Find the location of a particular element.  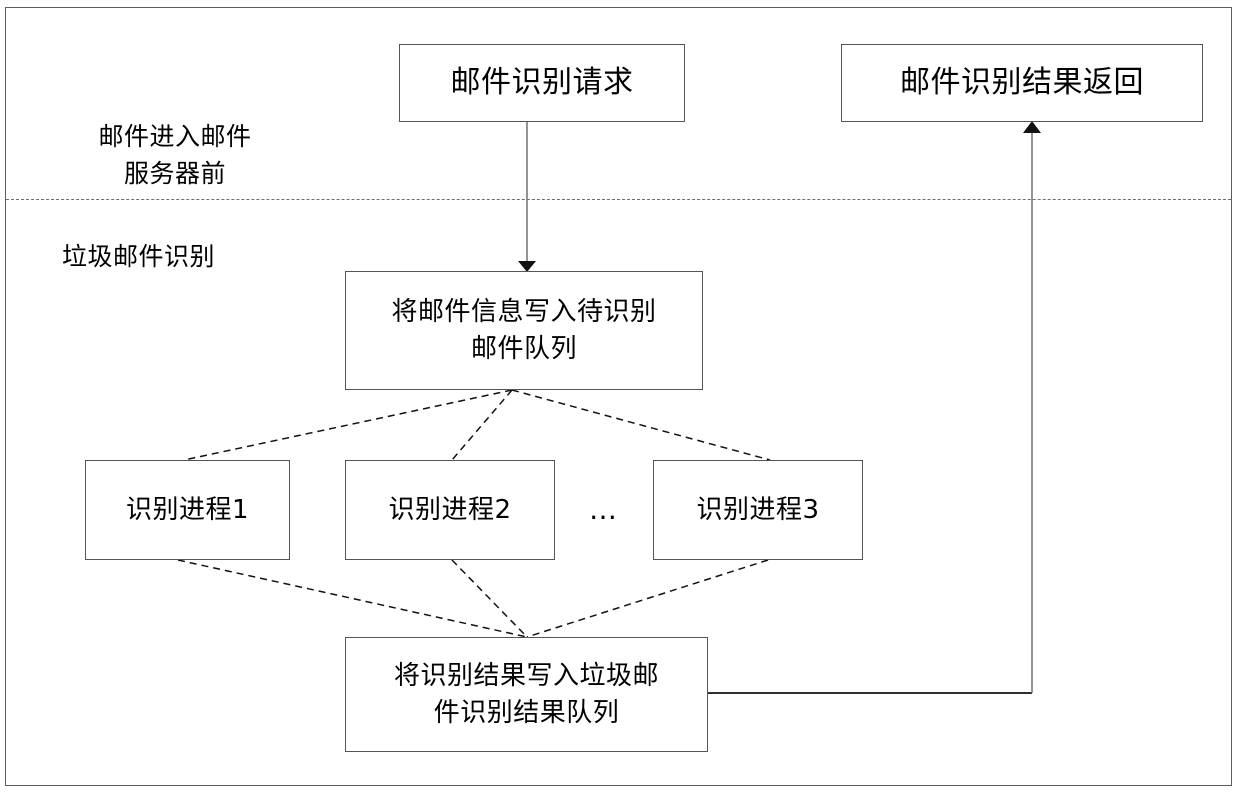

node-identify-process-1: 识别进程1 is located at coordinates (187, 510).